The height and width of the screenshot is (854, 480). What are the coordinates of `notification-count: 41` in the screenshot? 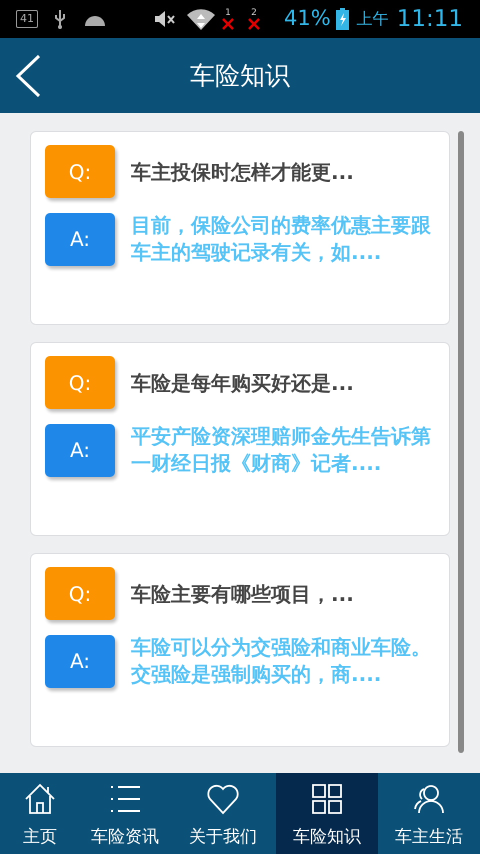 It's located at (27, 19).